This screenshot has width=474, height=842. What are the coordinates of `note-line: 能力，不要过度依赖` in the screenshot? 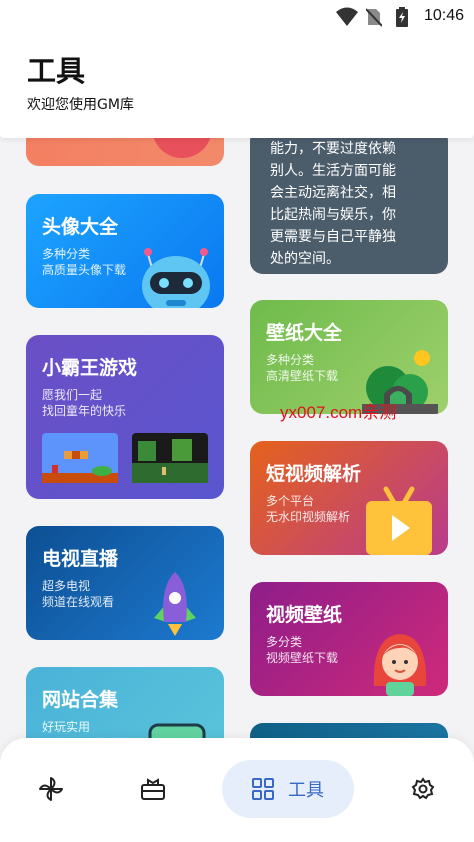 It's located at (333, 149).